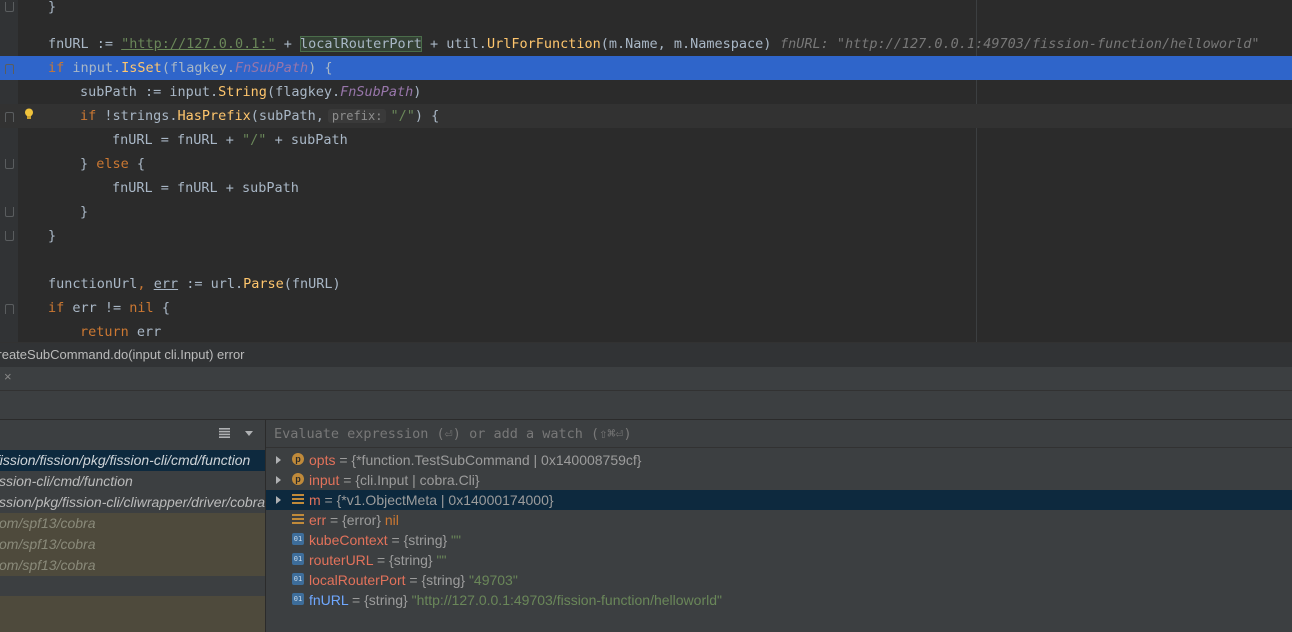 Image resolution: width=1292 pixels, height=632 pixels. Describe the element at coordinates (646, 379) in the screenshot. I see `debug-tool-window-header: ×` at that location.